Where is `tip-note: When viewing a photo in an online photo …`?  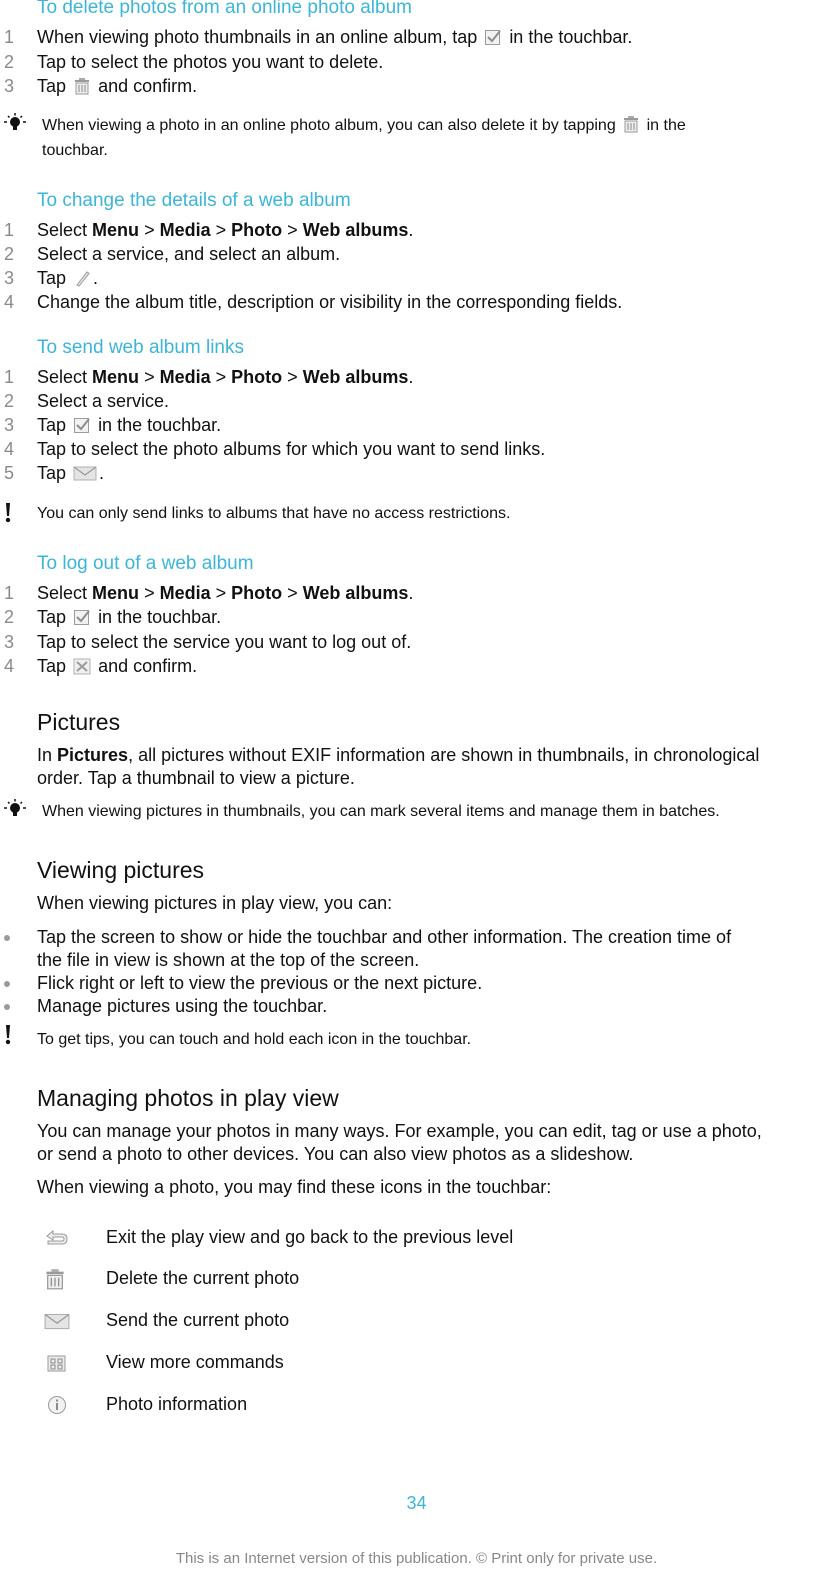
tip-note: When viewing a photo in an online photo … is located at coordinates (364, 126).